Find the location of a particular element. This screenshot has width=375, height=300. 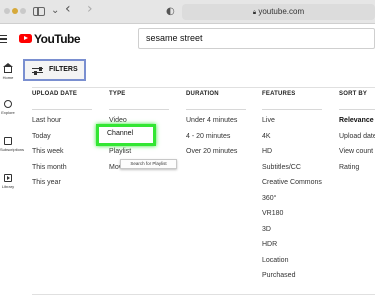

maximize-window-button is located at coordinates (23, 11).